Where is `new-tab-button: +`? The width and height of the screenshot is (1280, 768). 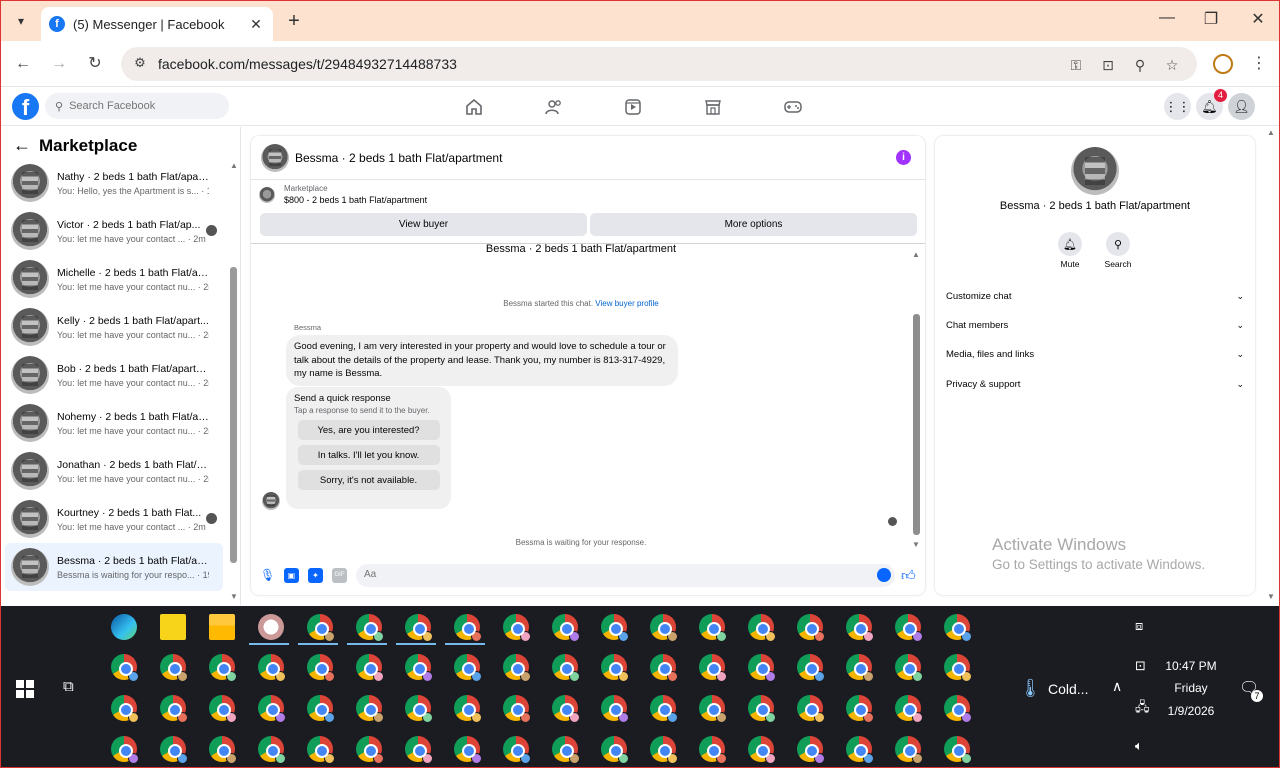 new-tab-button: + is located at coordinates (294, 21).